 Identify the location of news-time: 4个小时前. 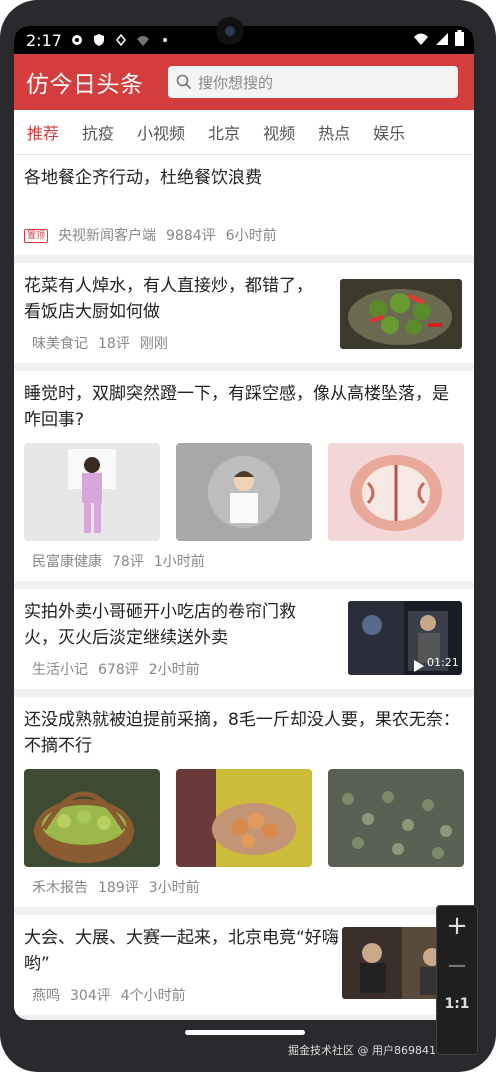
(153, 996).